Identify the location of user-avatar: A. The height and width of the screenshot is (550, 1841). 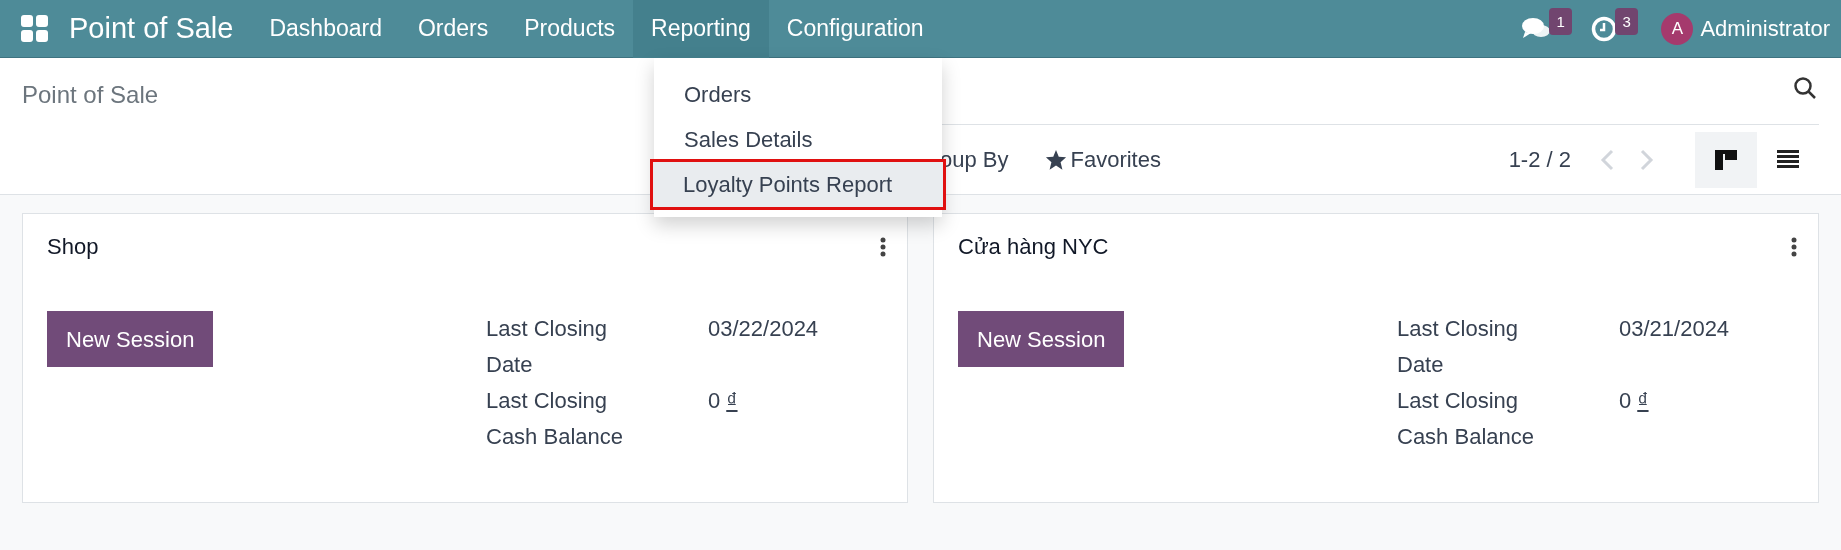
(1677, 28).